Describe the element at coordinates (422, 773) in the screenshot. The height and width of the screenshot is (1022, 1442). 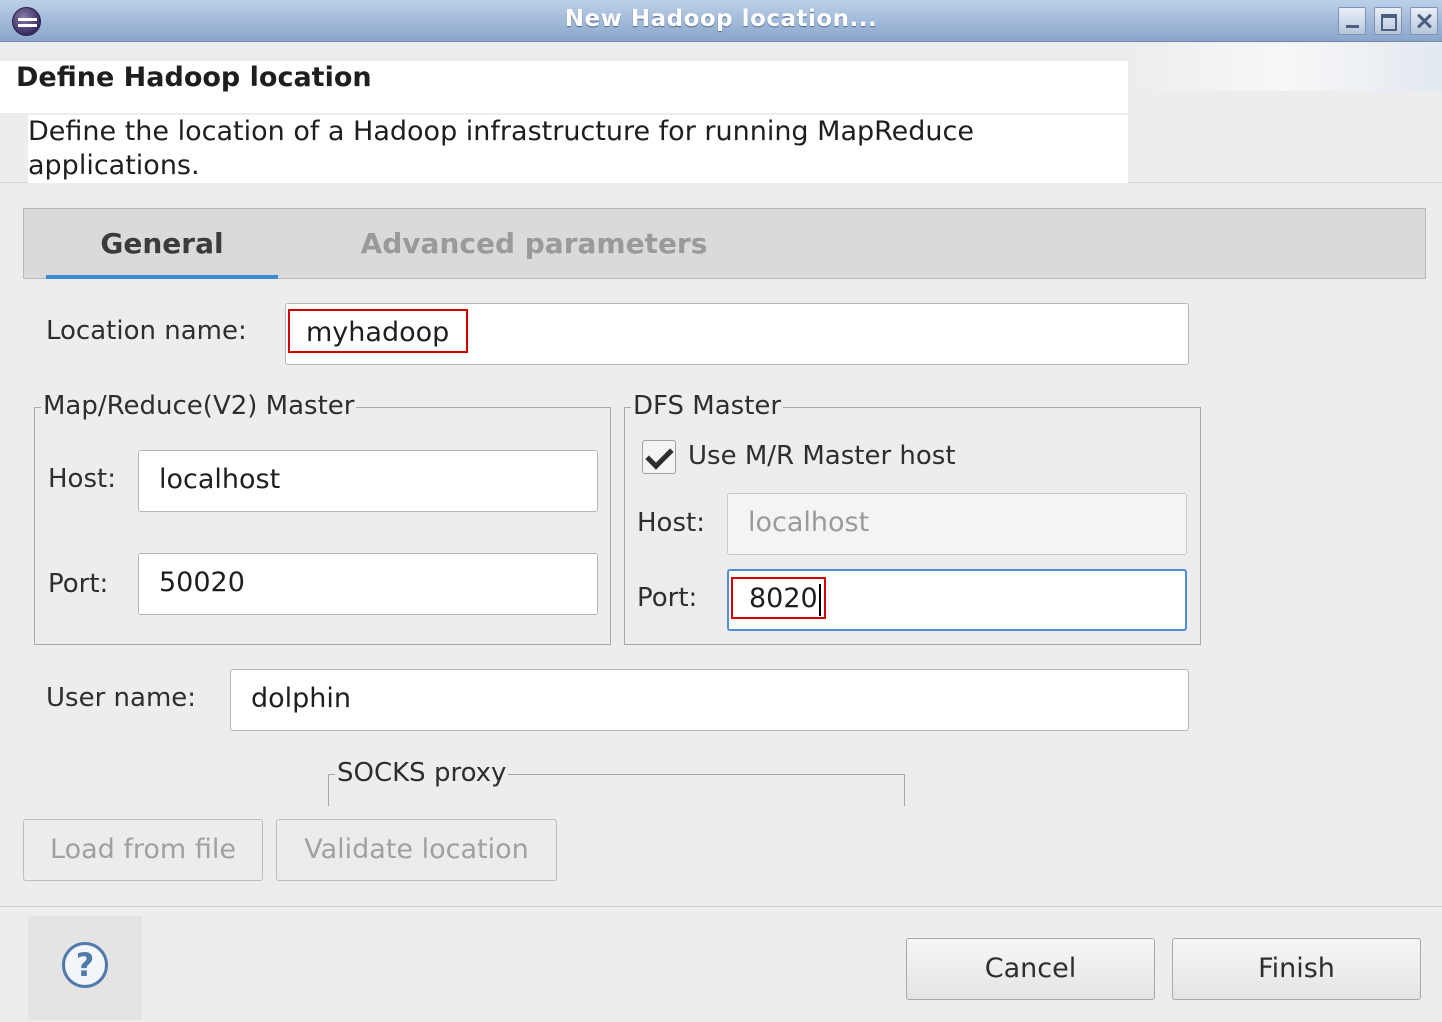
I see `socks-proxy-legend: SOCKS proxy` at that location.